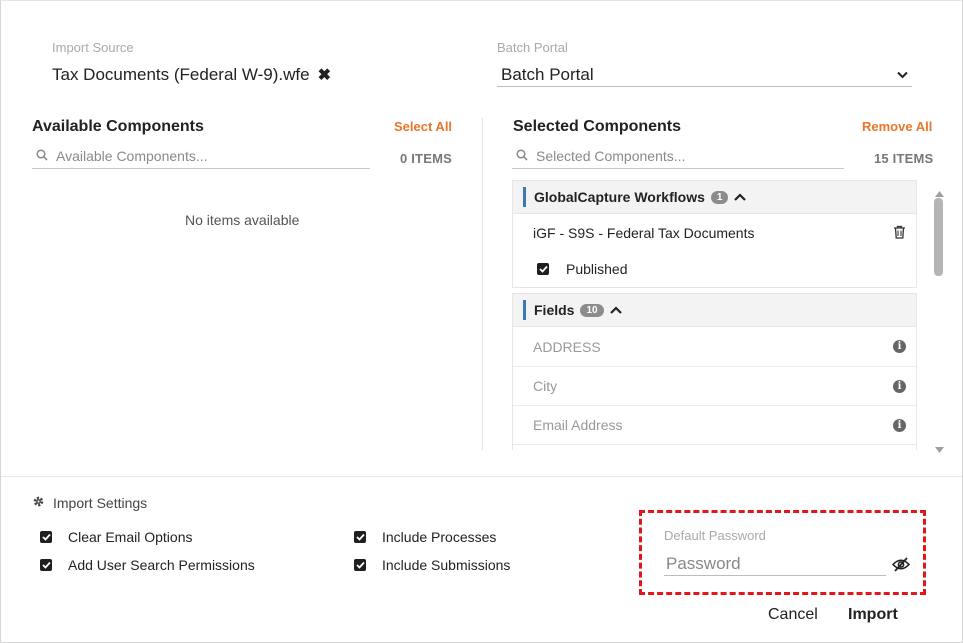 The width and height of the screenshot is (963, 643). I want to click on password-placeholder: Password, so click(703, 563).